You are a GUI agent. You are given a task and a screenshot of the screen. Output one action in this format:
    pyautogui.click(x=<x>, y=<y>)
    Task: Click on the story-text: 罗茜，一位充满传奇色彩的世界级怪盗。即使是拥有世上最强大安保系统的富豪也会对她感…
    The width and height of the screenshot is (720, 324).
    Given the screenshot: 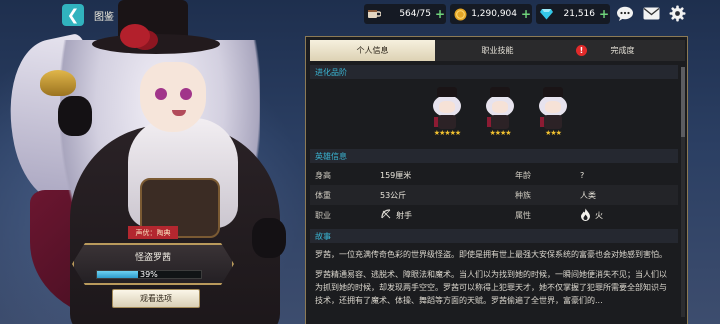 What is the action you would take?
    pyautogui.click(x=494, y=275)
    